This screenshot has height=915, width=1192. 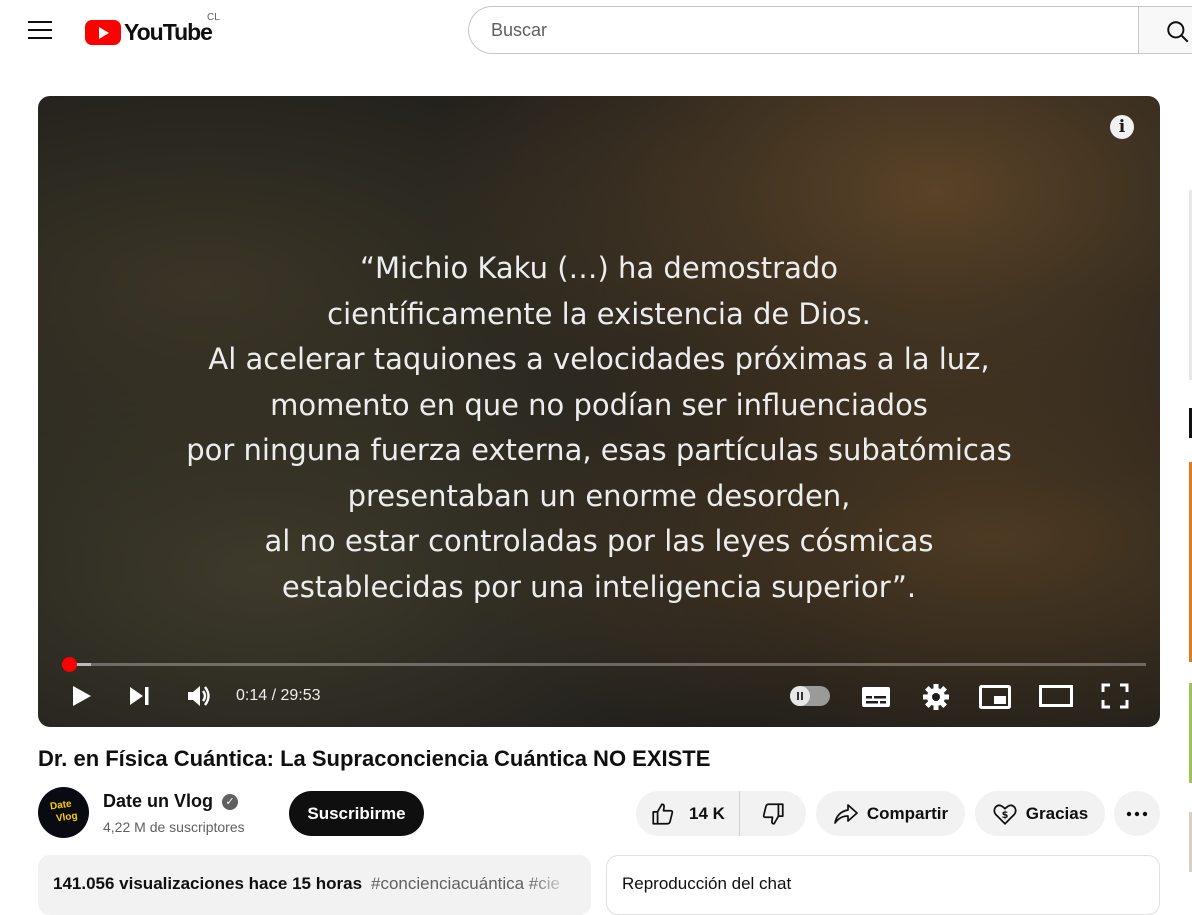 I want to click on miniplayer-icon, so click(x=995, y=697).